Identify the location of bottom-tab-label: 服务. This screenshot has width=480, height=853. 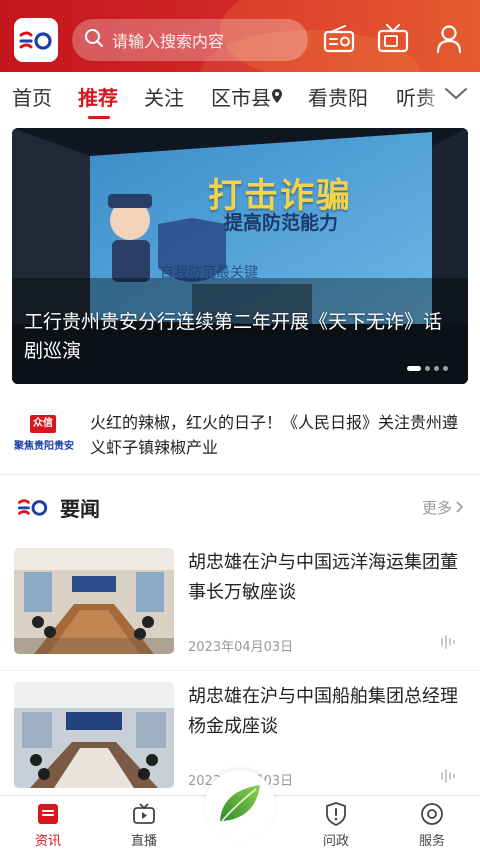
(431, 841).